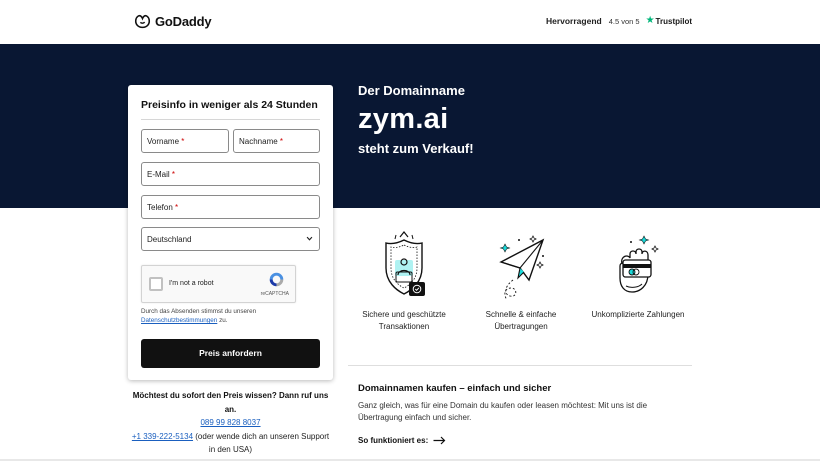 This screenshot has width=820, height=461. I want to click on domain-name: zym.ai, so click(403, 119).